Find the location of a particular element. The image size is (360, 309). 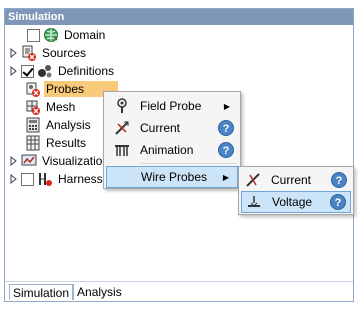

tree-item-results: Results is located at coordinates (56, 143).